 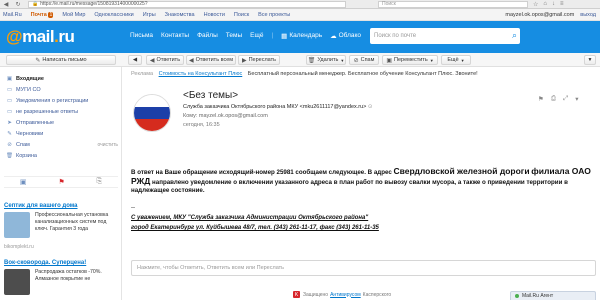 What do you see at coordinates (180, 15) in the screenshot?
I see `portal-link-dating: Знакомства` at bounding box center [180, 15].